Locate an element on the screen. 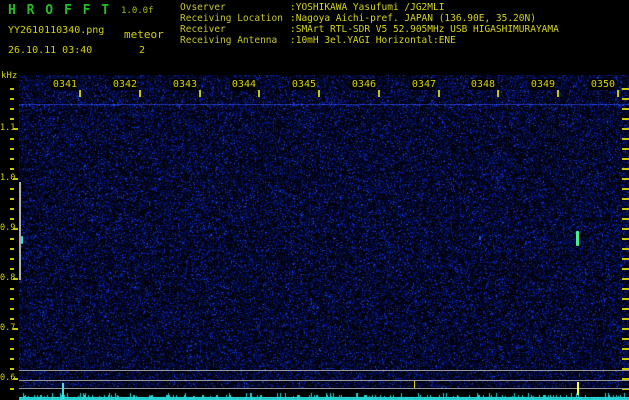 The width and height of the screenshot is (629, 400). freq-axis-label: 0.9 is located at coordinates (8, 228).